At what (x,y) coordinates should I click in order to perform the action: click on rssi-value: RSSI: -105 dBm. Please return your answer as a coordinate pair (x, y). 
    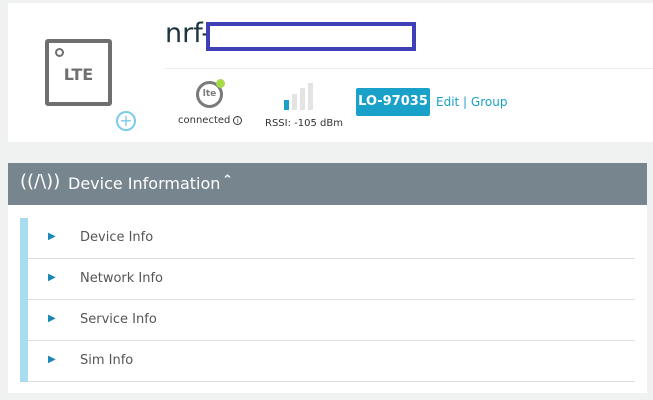
    Looking at the image, I should click on (304, 123).